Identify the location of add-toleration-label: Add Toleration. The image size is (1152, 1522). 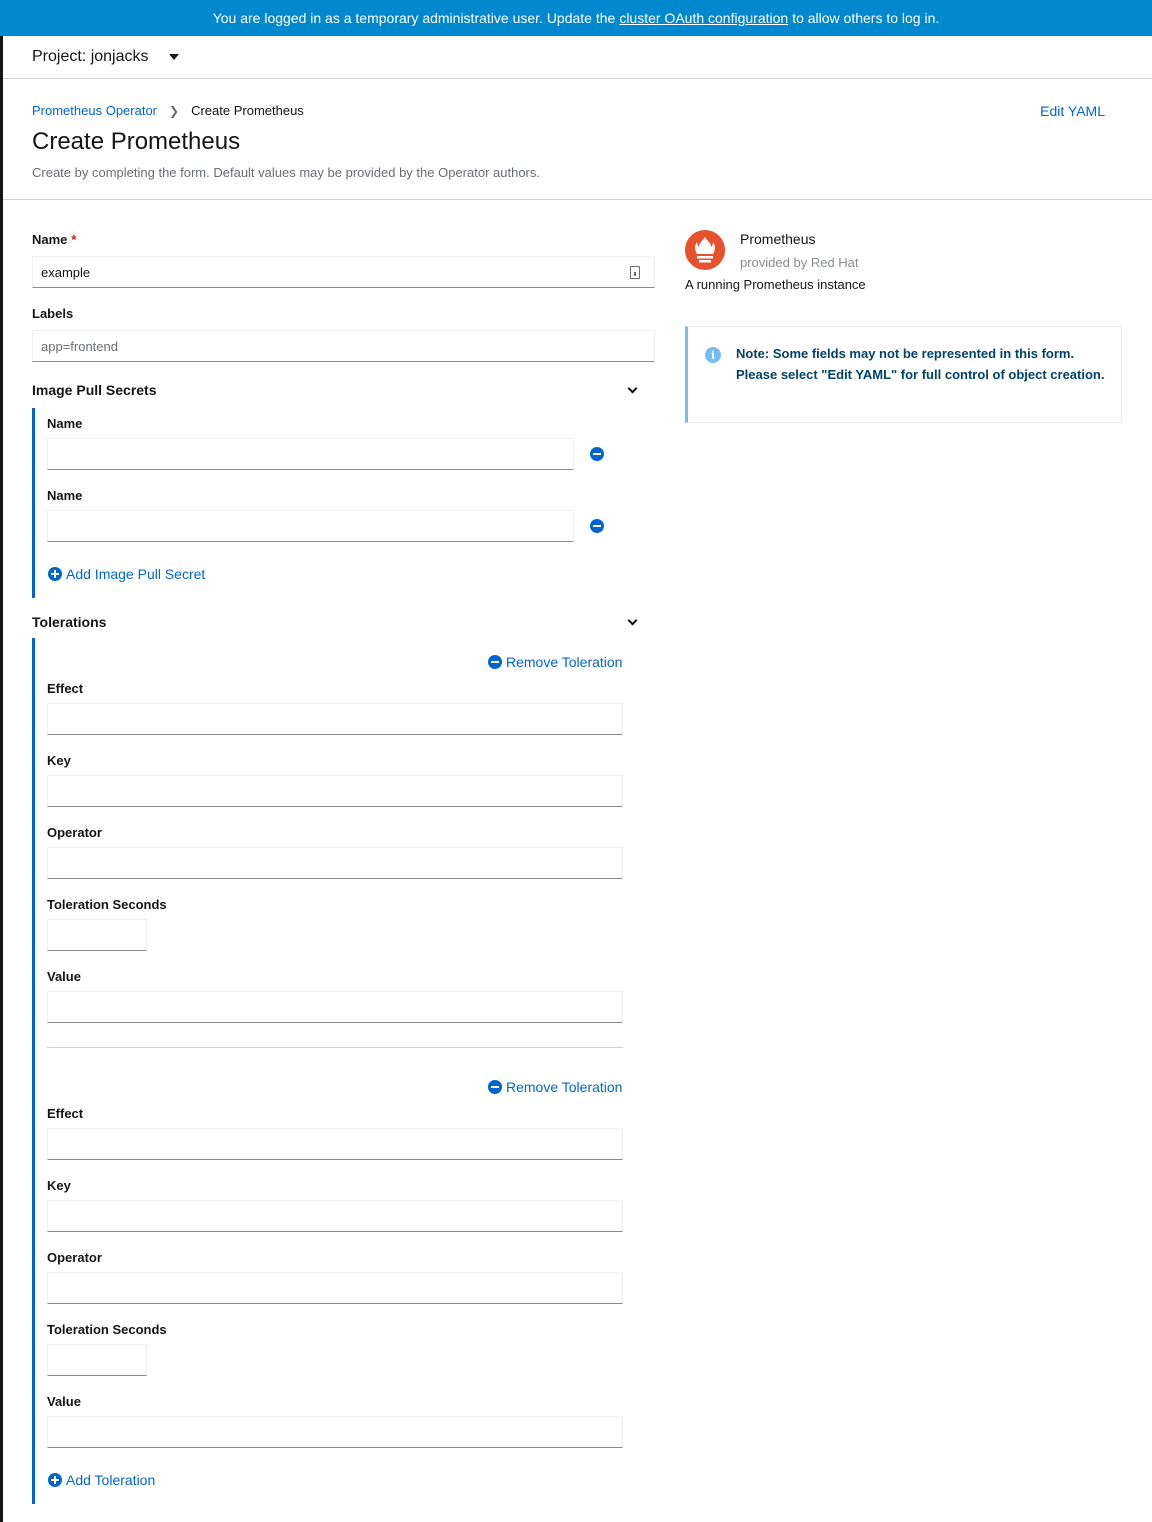
(111, 1480).